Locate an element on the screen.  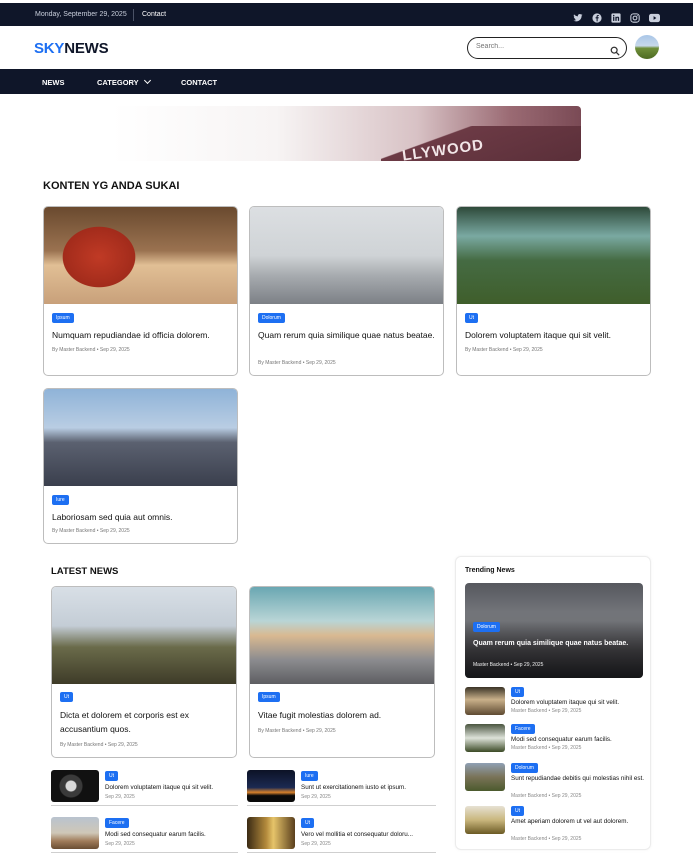
facebook-icon is located at coordinates (597, 16).